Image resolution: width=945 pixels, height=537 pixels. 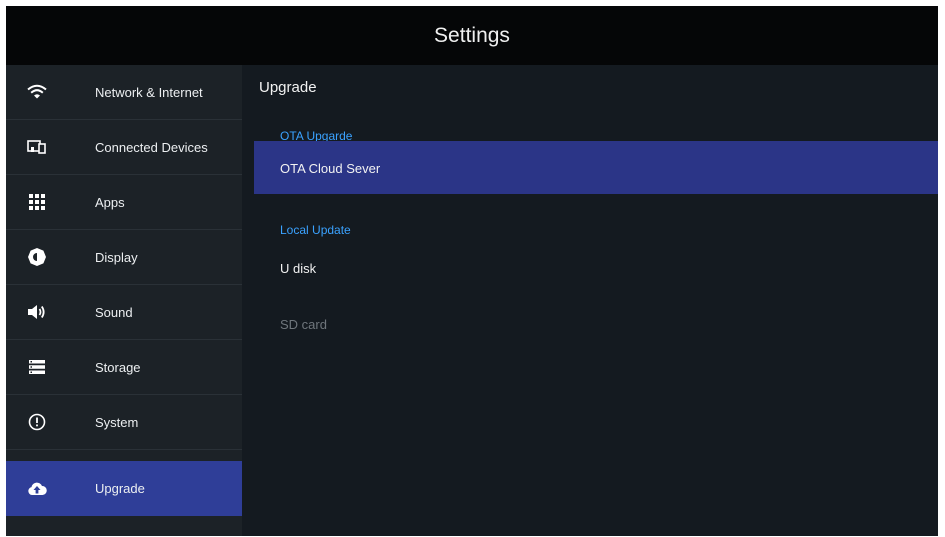 I want to click on sidebar-item-storage: Storage, so click(x=124, y=367).